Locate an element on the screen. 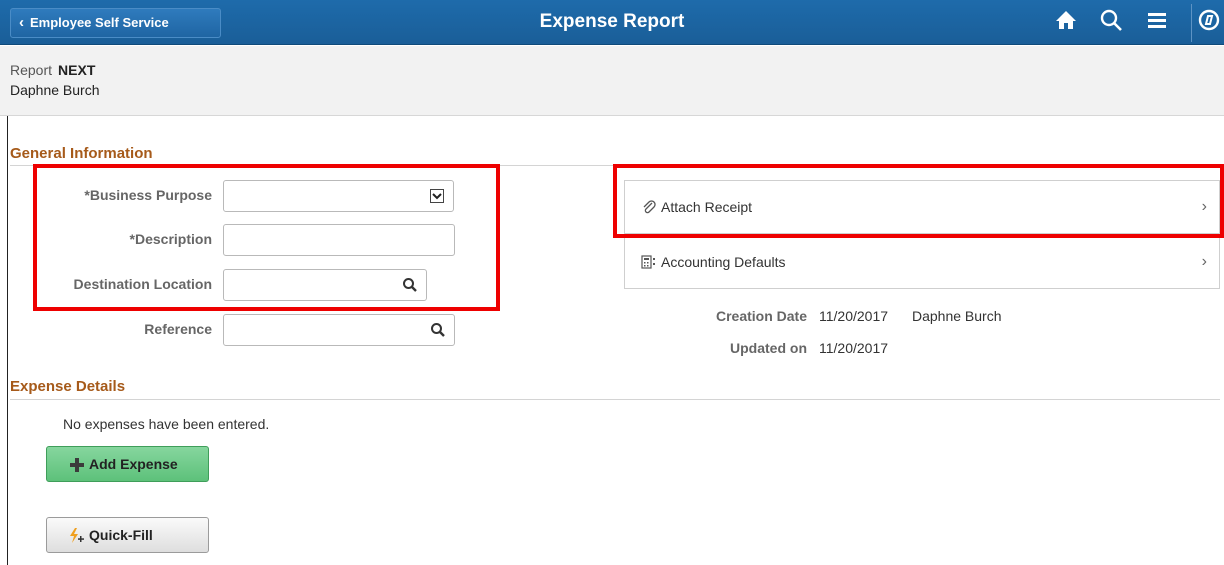 This screenshot has width=1224, height=565. creation-date-value: 11/20/2017 is located at coordinates (854, 316).